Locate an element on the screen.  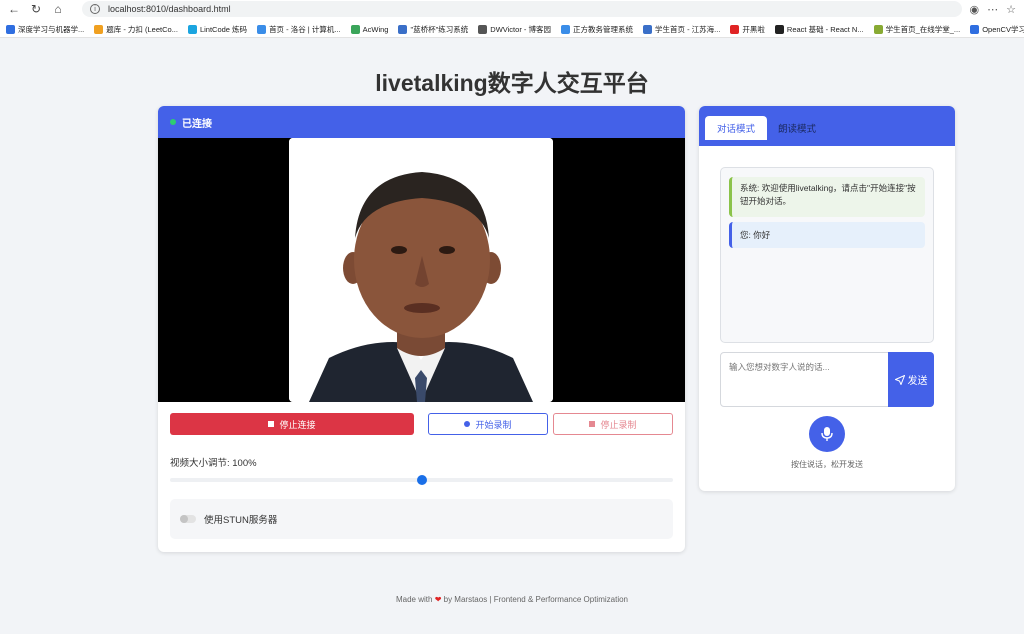
info-icon: i is located at coordinates (95, 9).